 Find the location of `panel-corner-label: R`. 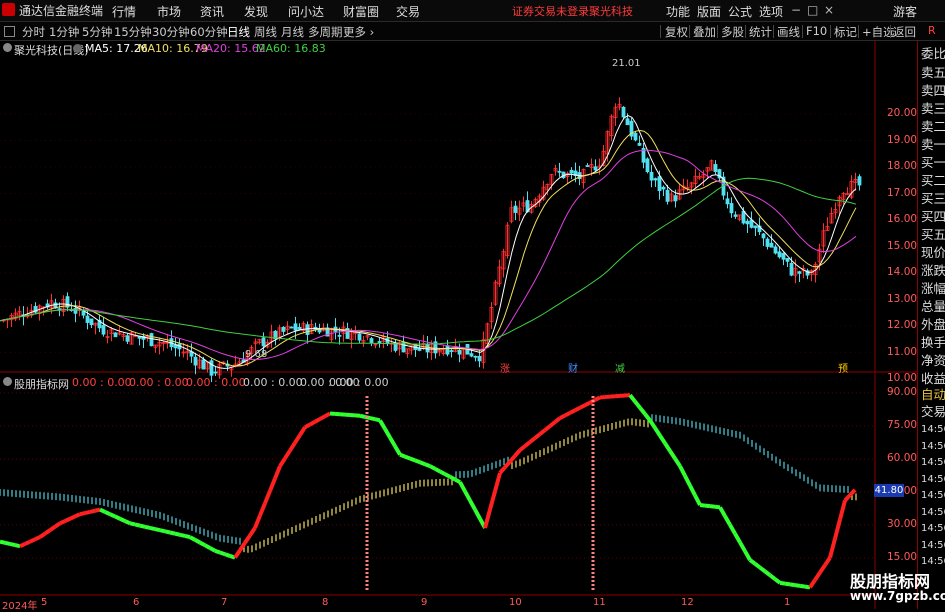

panel-corner-label: R is located at coordinates (932, 30).